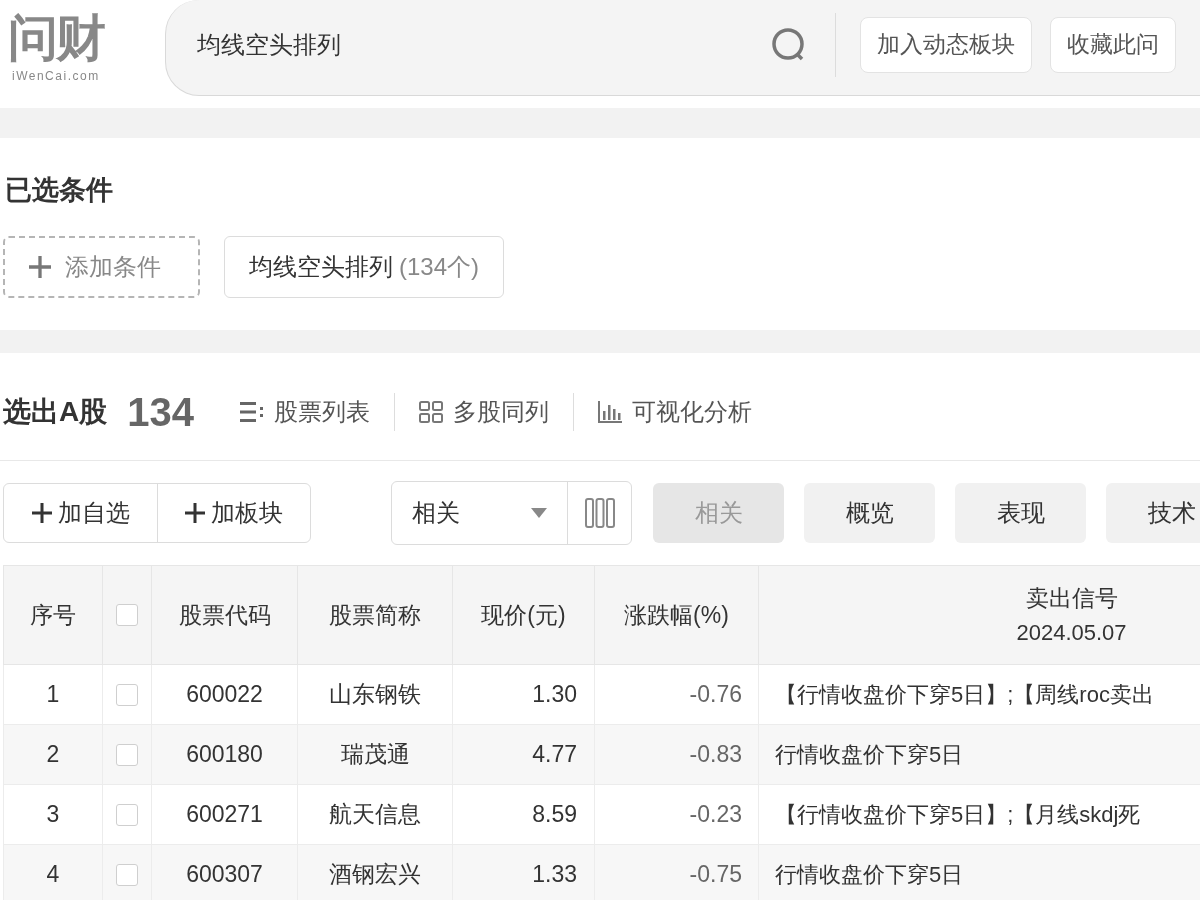  I want to click on stock-name-link: 瑞茂通, so click(375, 754).